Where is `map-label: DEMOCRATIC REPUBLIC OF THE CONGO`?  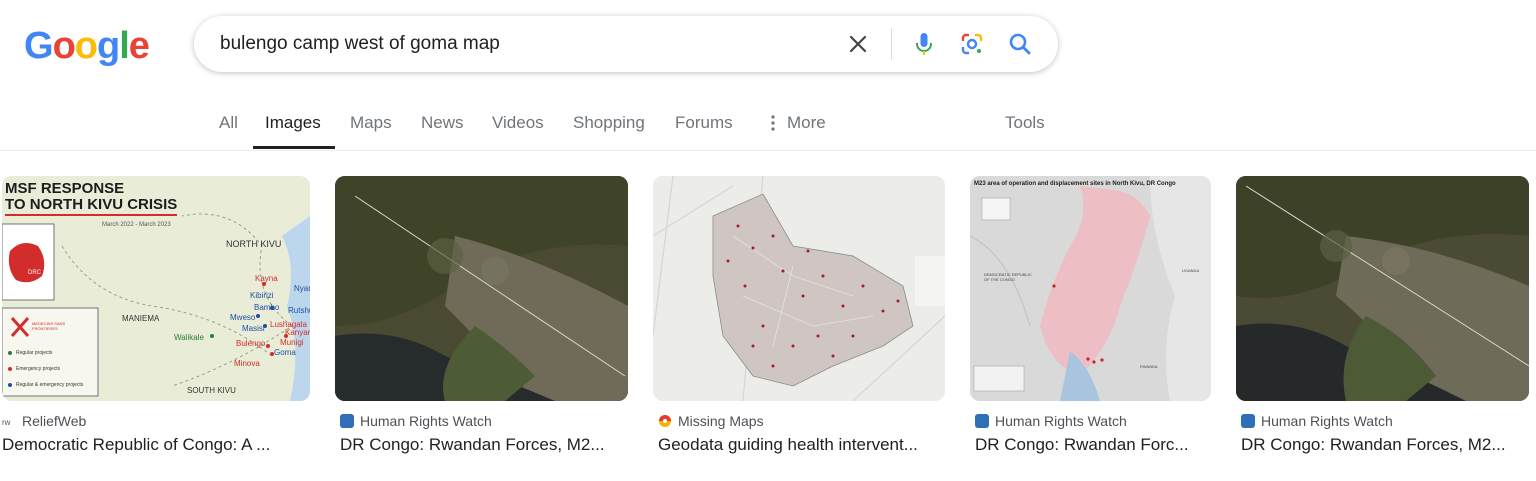 map-label: DEMOCRATIC REPUBLIC OF THE CONGO is located at coordinates (1008, 277).